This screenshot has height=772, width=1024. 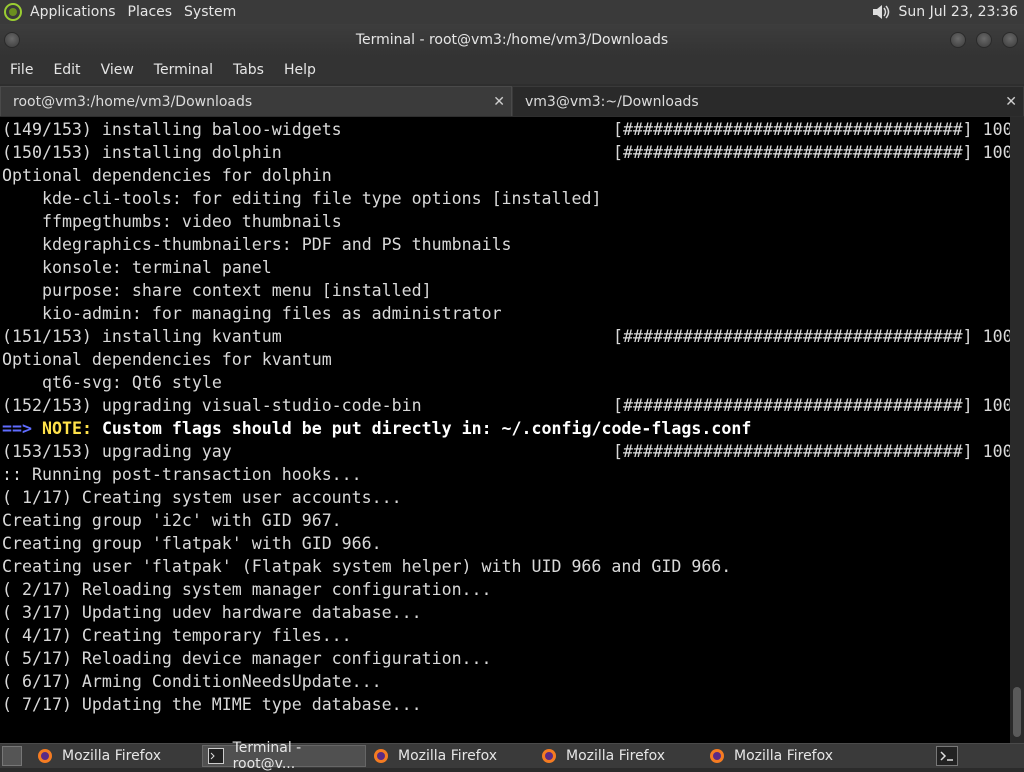 What do you see at coordinates (167, 175) in the screenshot?
I see `terminal-line: Optional dependencies for dolphin` at bounding box center [167, 175].